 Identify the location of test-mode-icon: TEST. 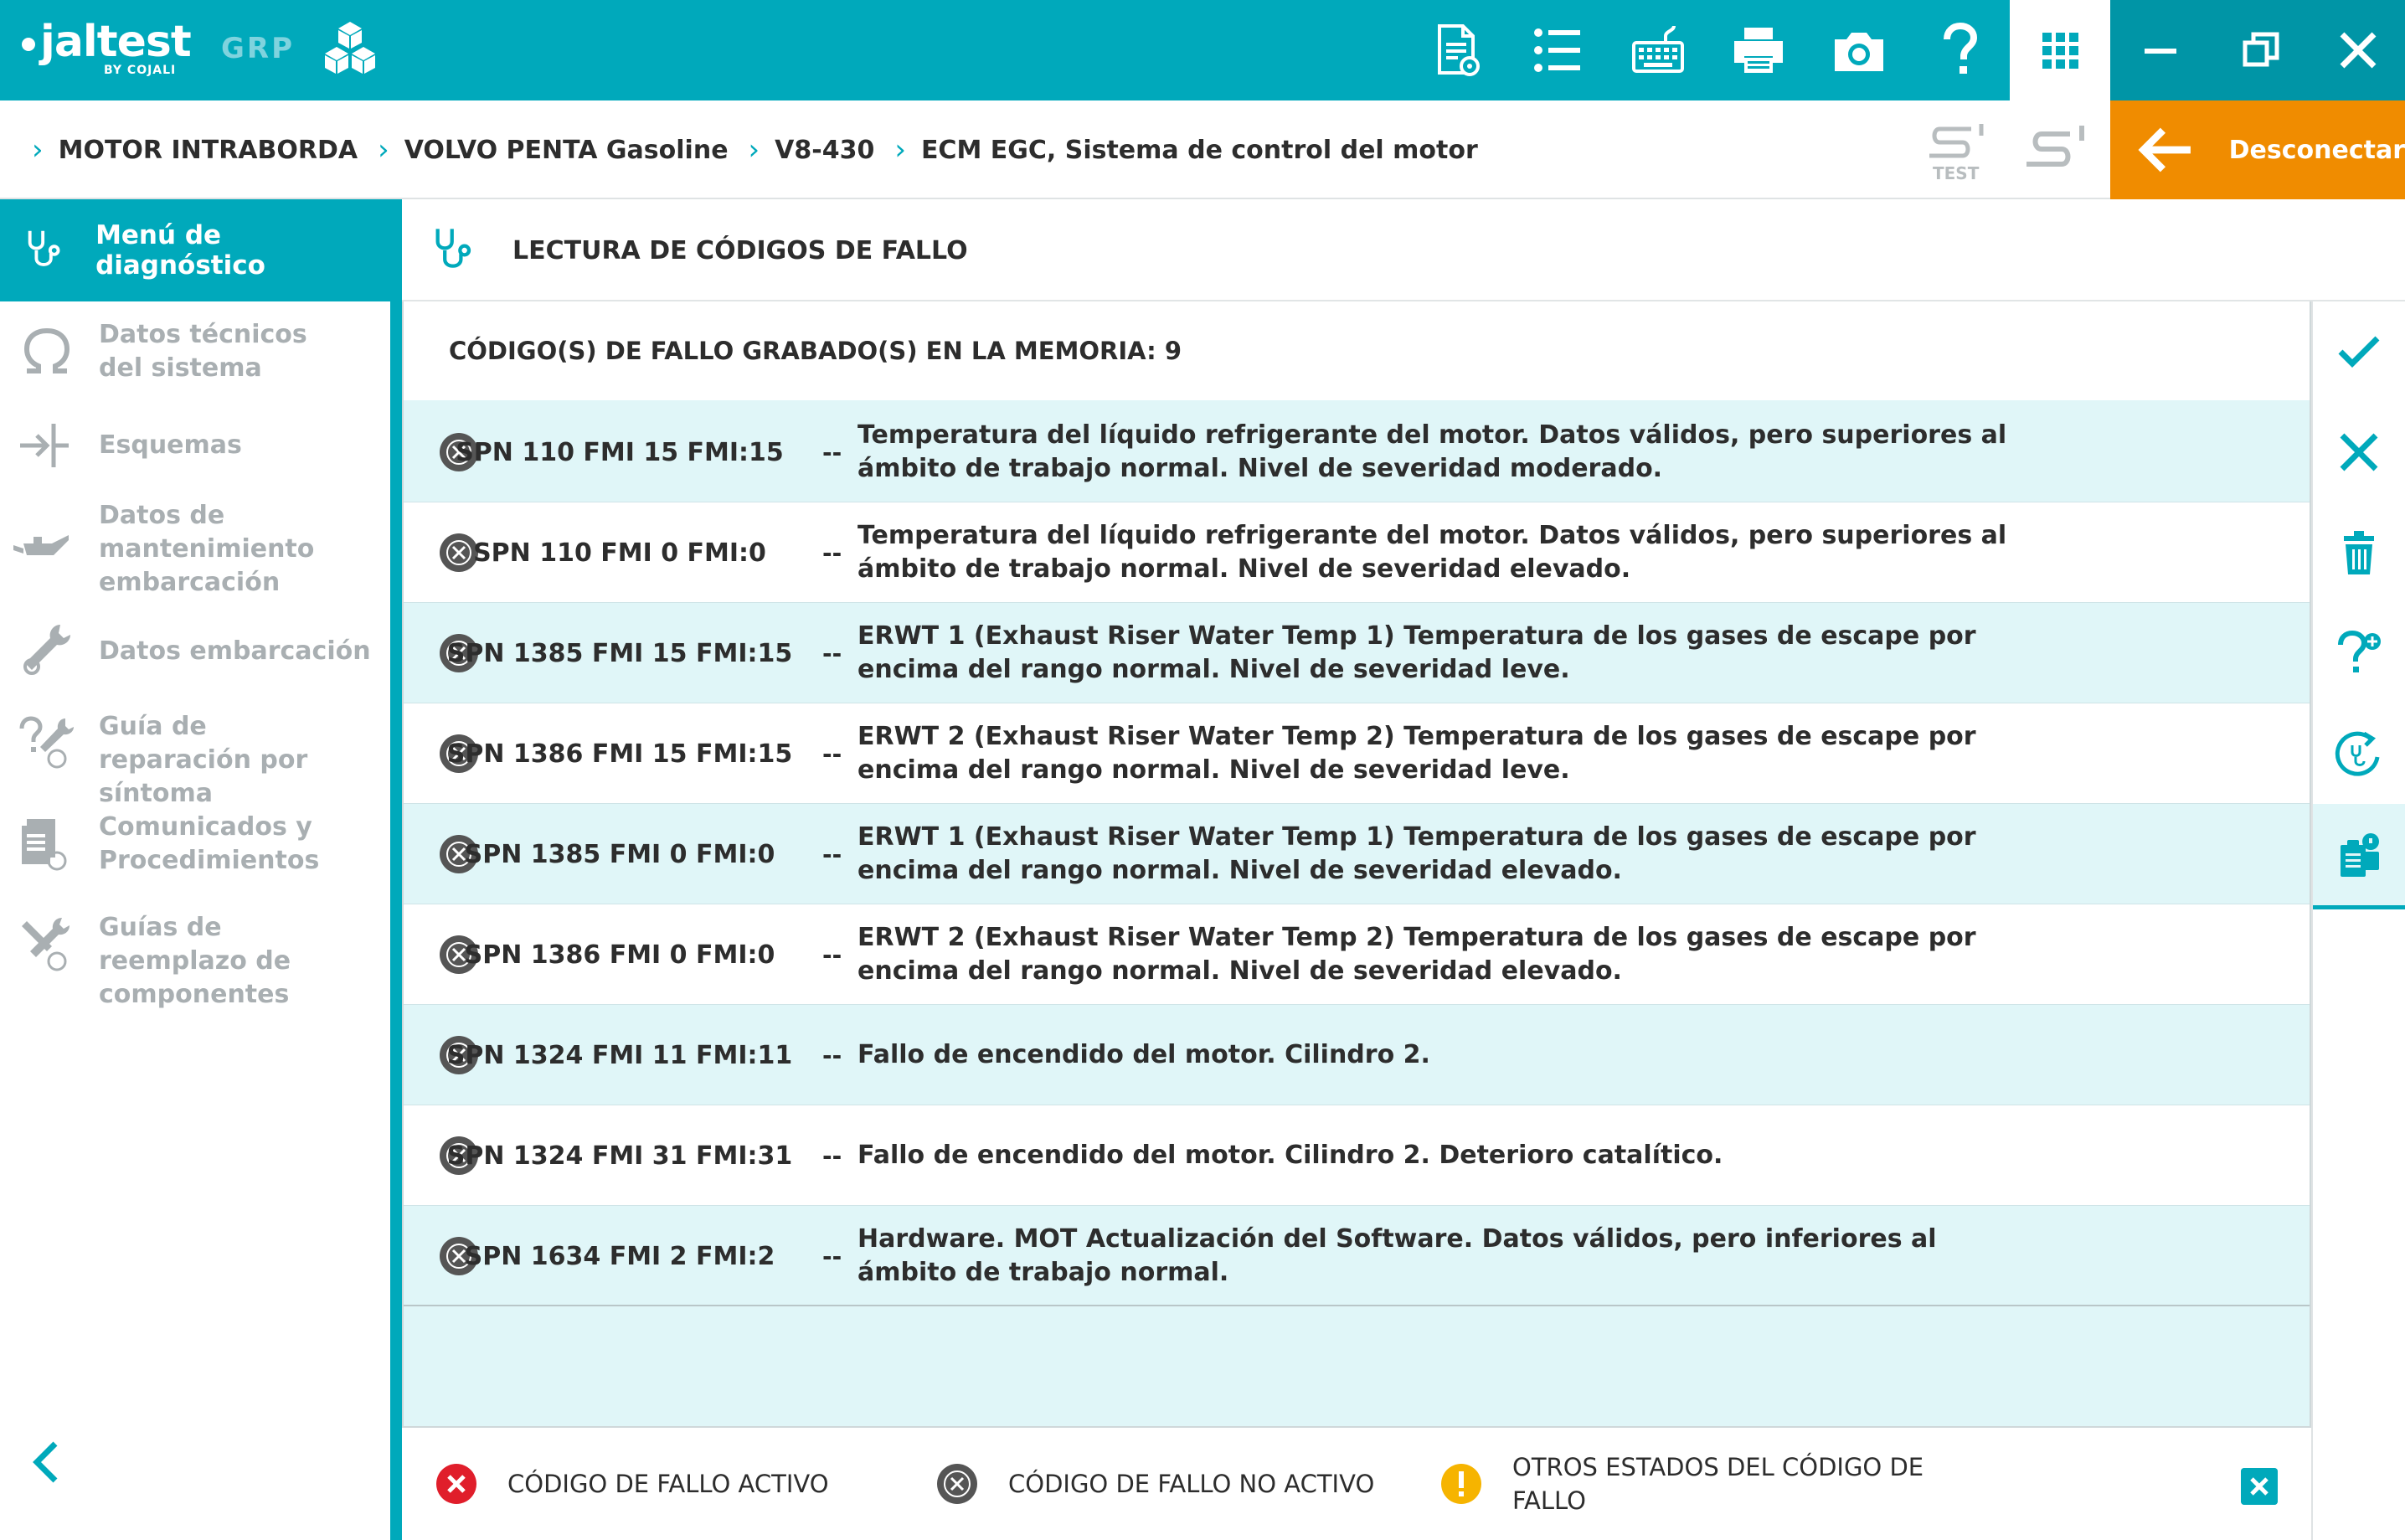
(1960, 150).